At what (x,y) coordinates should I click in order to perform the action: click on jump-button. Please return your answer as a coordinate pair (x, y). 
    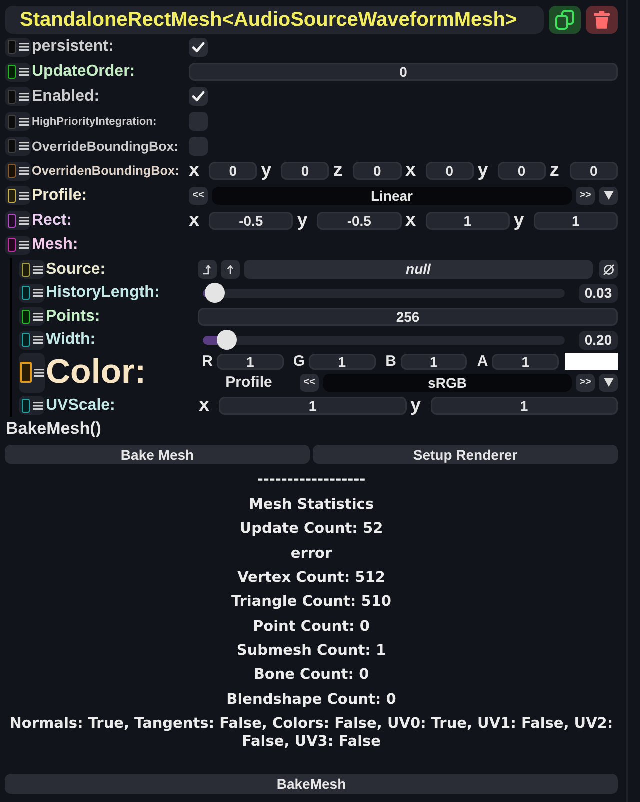
    Looking at the image, I should click on (207, 269).